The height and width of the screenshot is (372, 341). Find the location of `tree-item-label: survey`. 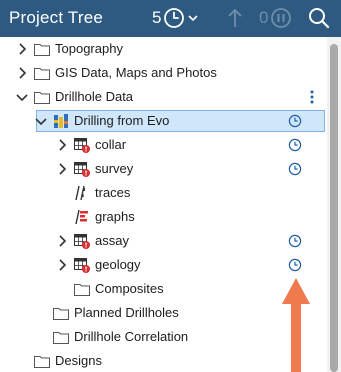

tree-item-label: survey is located at coordinates (114, 168).